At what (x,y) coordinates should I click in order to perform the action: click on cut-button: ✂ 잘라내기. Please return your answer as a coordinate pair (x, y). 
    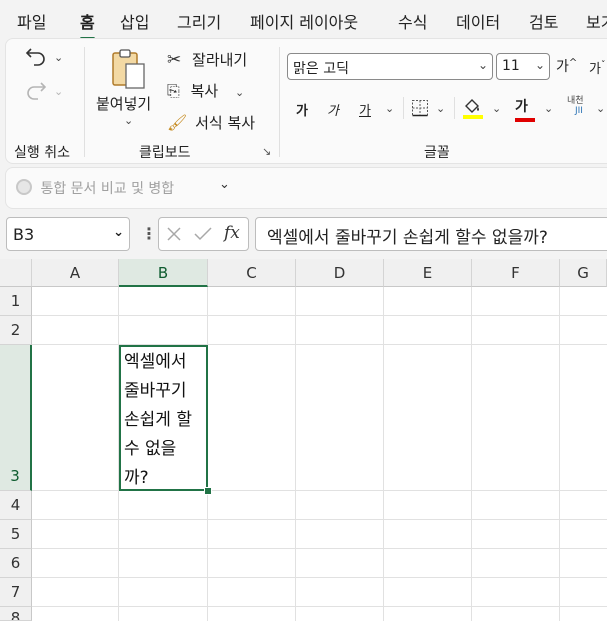
    Looking at the image, I should click on (207, 59).